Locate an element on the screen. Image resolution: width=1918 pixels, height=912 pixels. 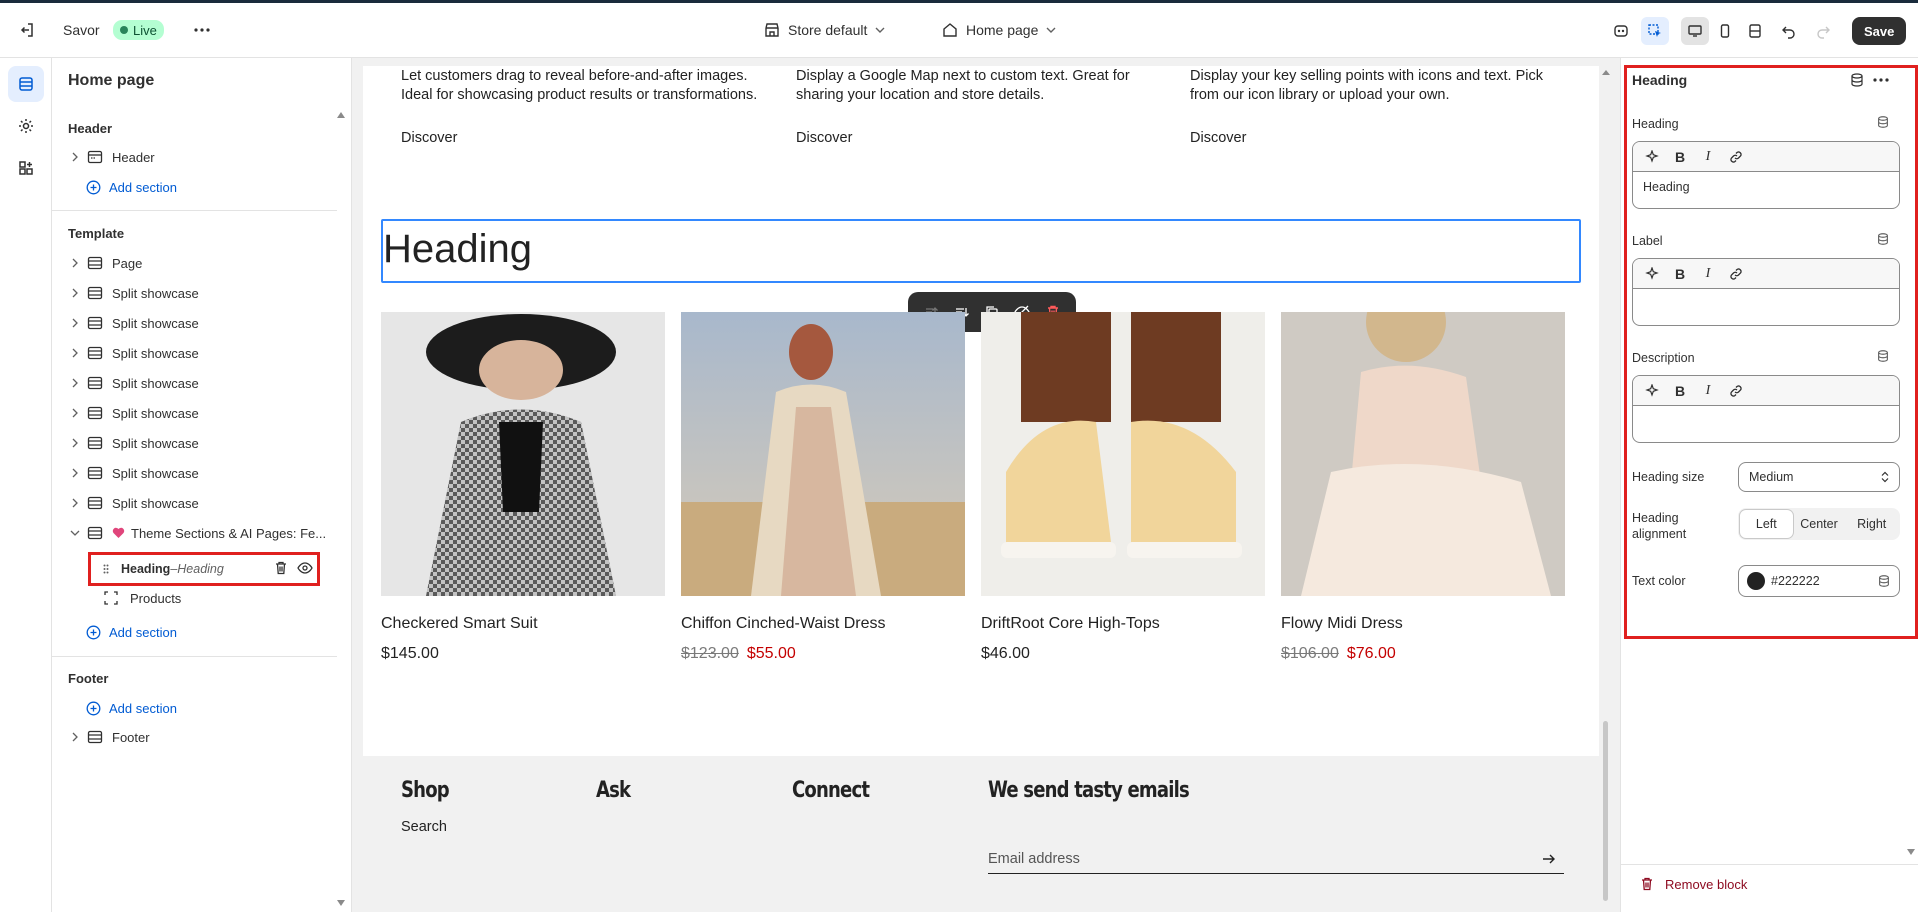
selected-heading-block: Heading is located at coordinates (981, 251).